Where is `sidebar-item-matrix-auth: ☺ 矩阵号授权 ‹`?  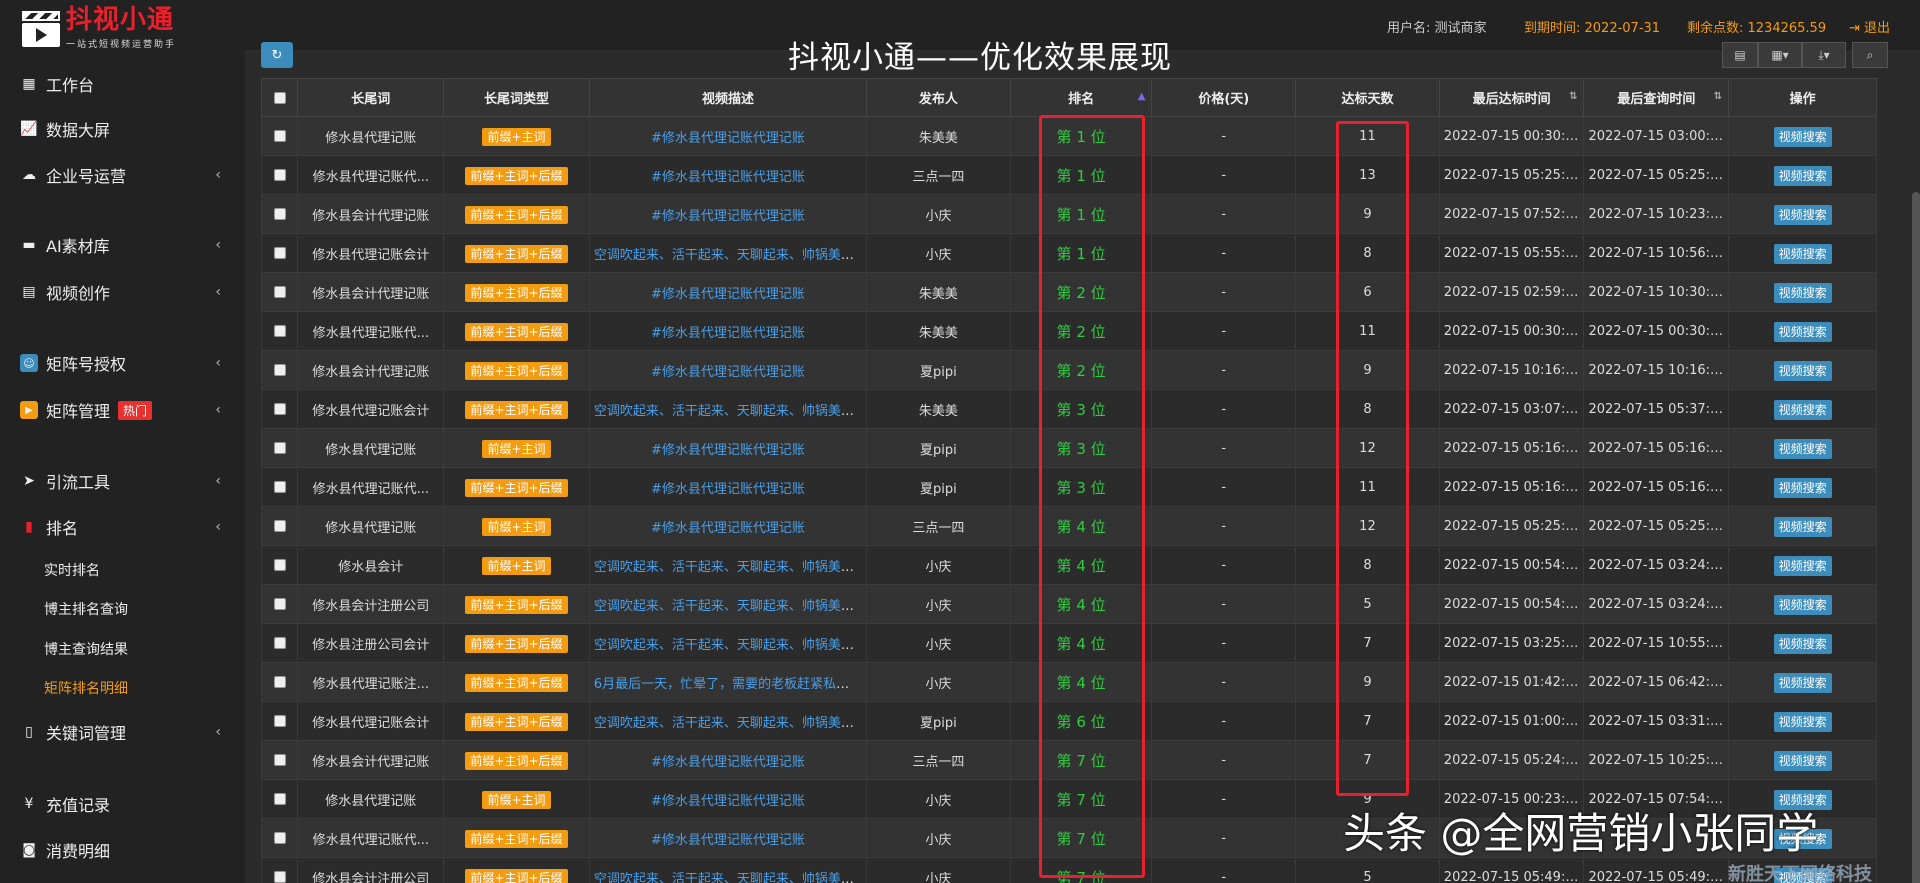 sidebar-item-matrix-auth: ☺ 矩阵号授权 ‹ is located at coordinates (122, 363).